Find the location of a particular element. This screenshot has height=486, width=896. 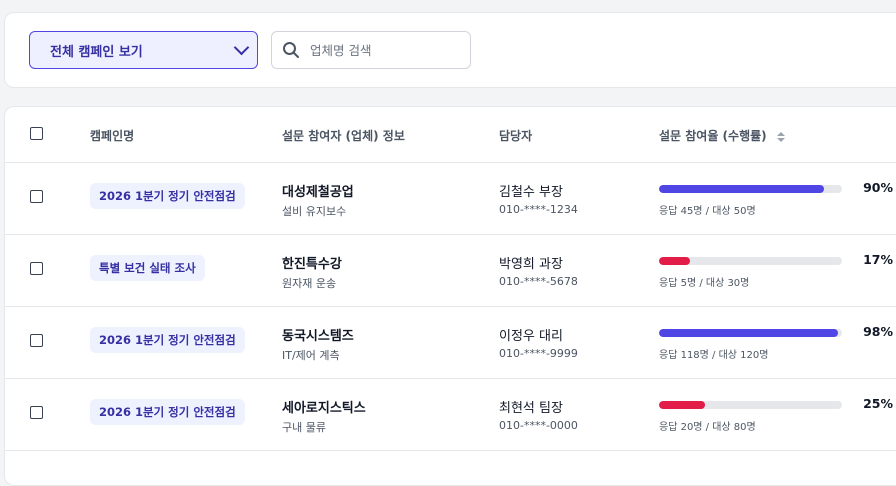

company-name: 대성제철공업 is located at coordinates (318, 192).